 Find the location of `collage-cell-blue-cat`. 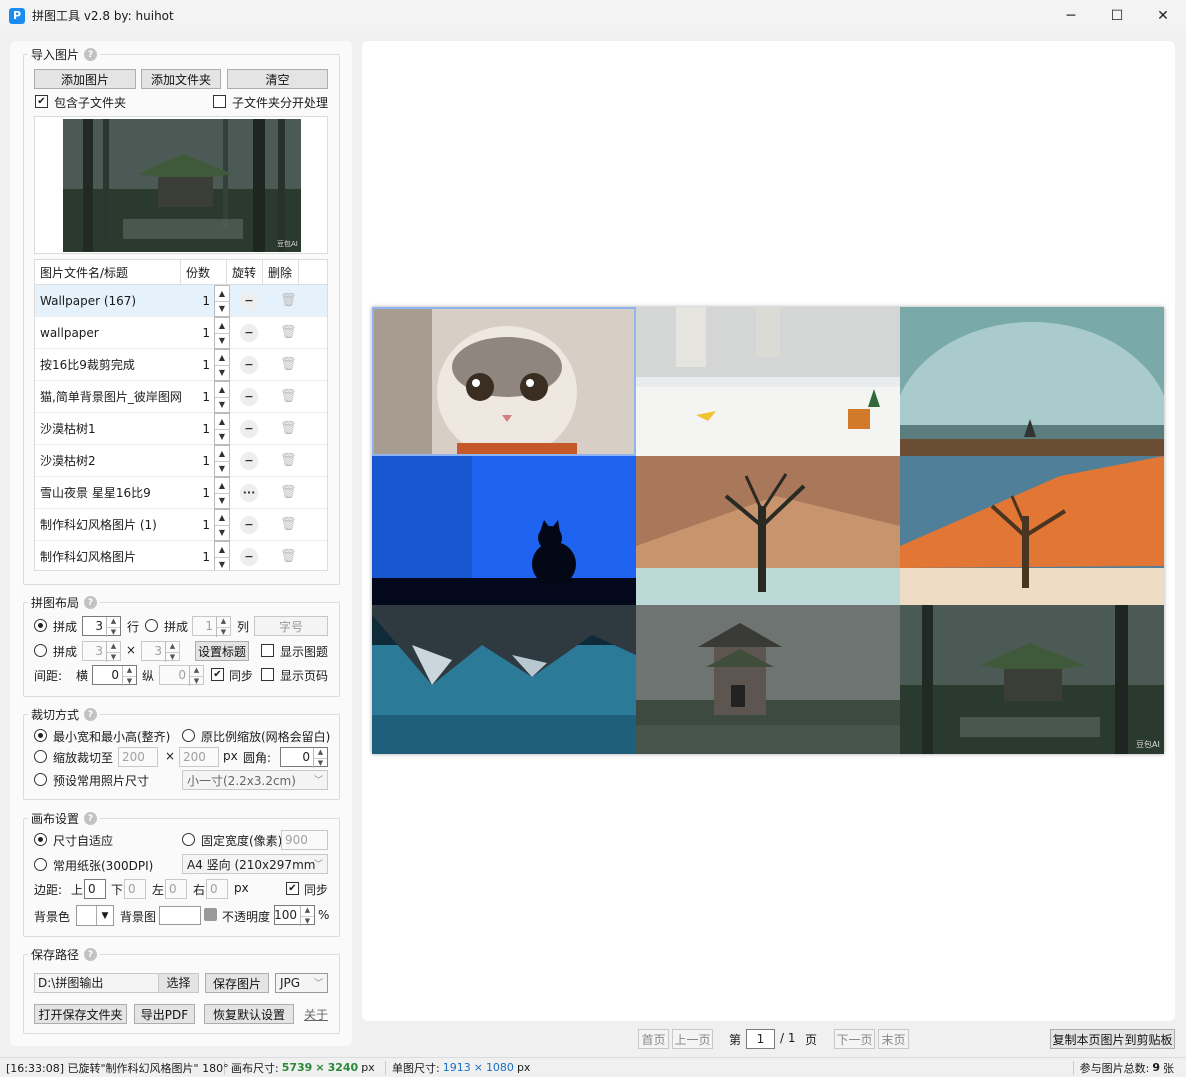

collage-cell-blue-cat is located at coordinates (504, 530).